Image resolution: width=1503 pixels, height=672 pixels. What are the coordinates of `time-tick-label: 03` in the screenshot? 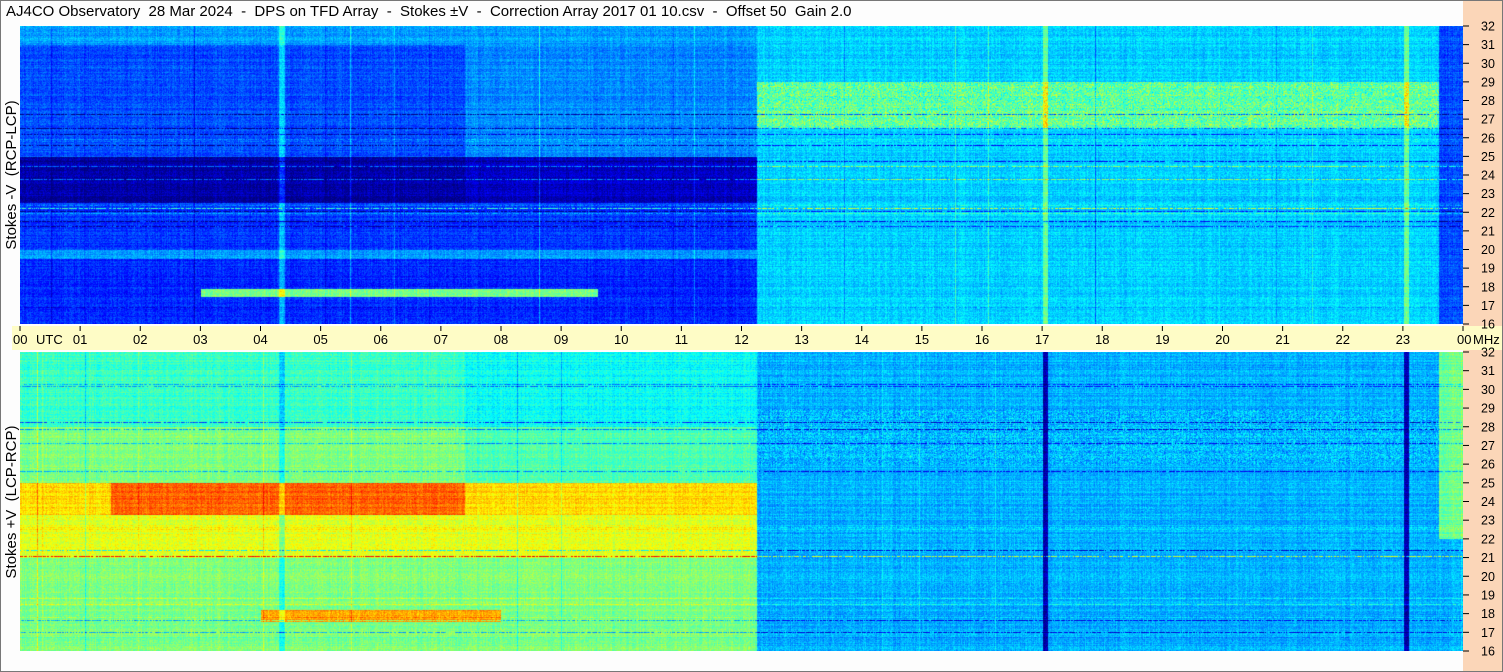 It's located at (200, 339).